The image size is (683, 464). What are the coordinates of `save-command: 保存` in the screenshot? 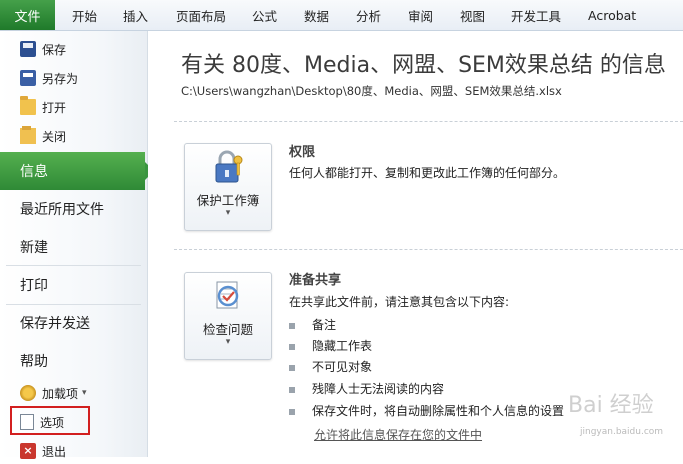 It's located at (73, 49).